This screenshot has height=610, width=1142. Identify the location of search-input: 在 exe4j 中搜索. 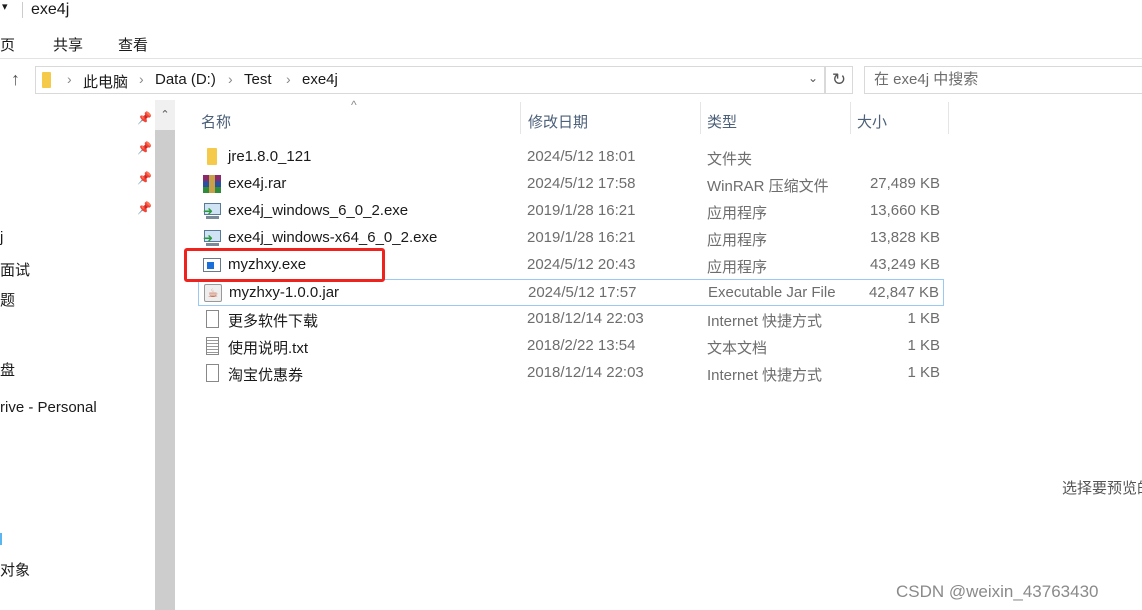
(1003, 80).